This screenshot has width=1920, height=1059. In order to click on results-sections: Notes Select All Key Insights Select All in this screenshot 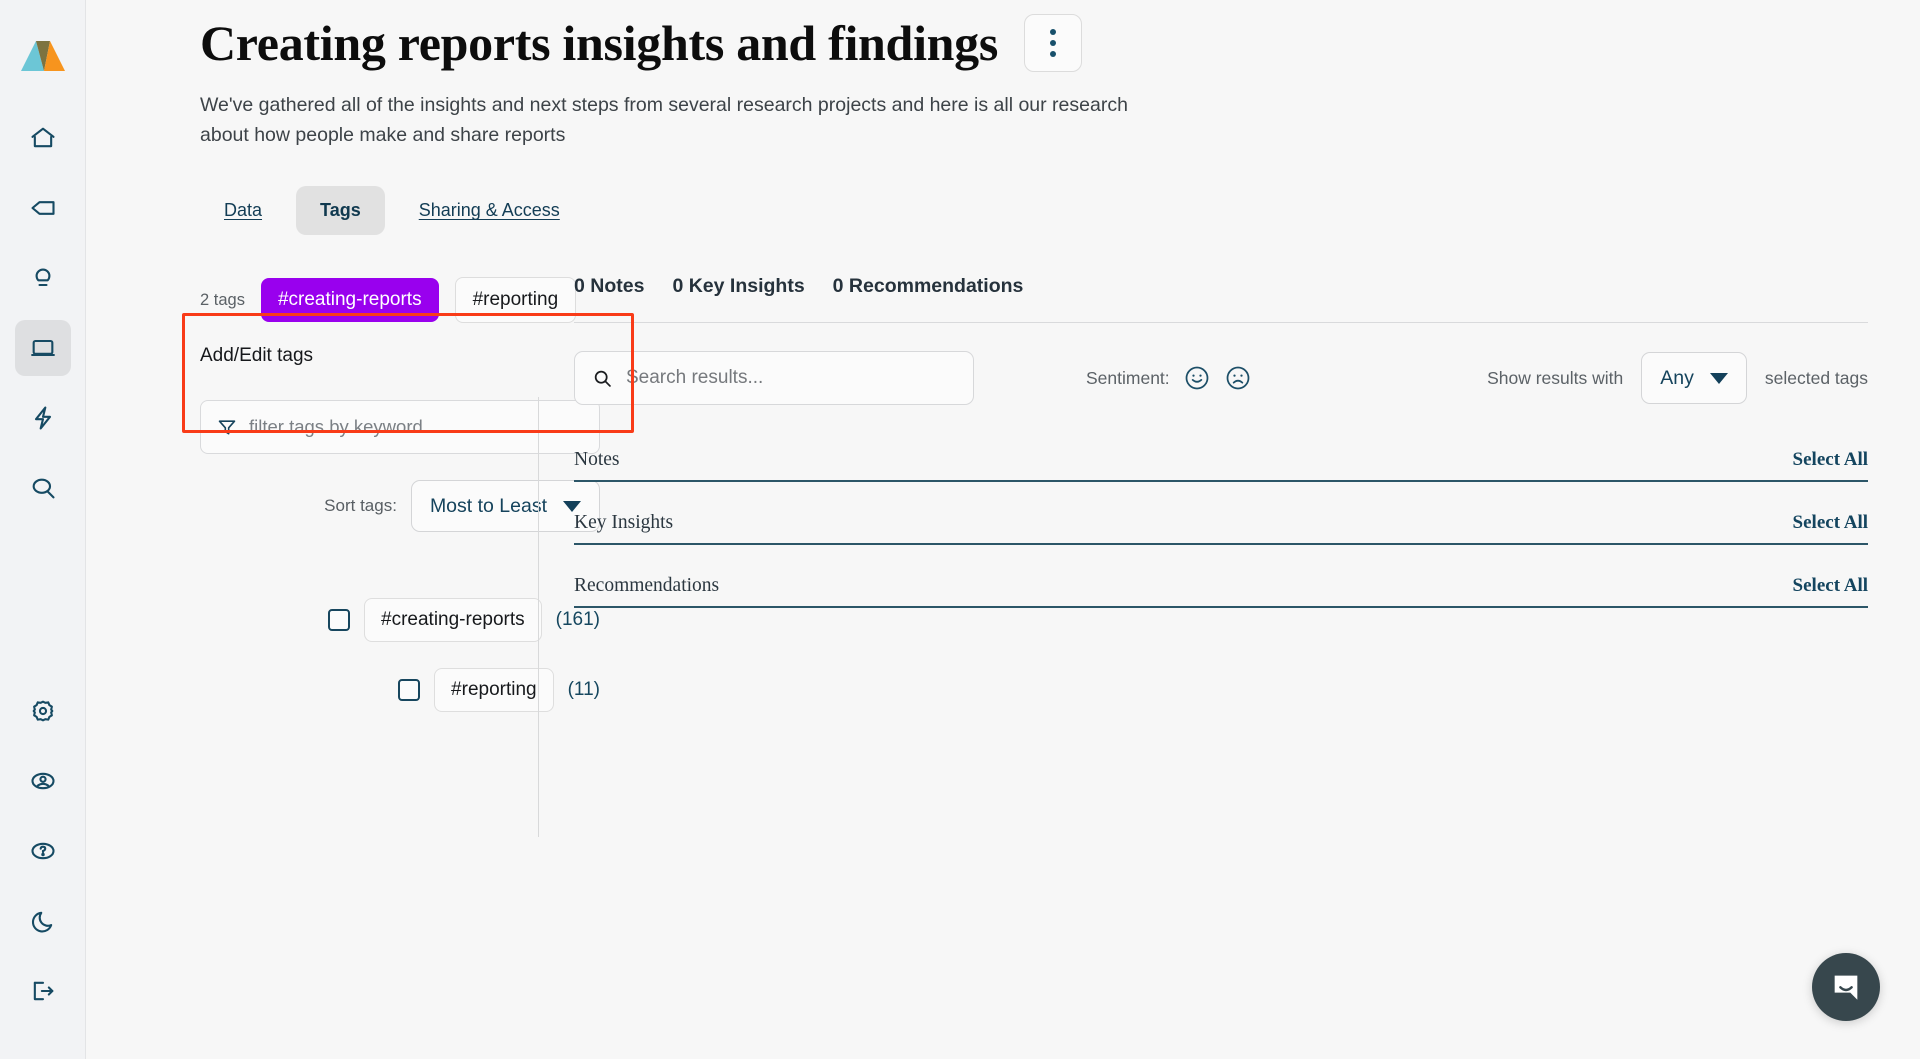, I will do `click(1221, 529)`.